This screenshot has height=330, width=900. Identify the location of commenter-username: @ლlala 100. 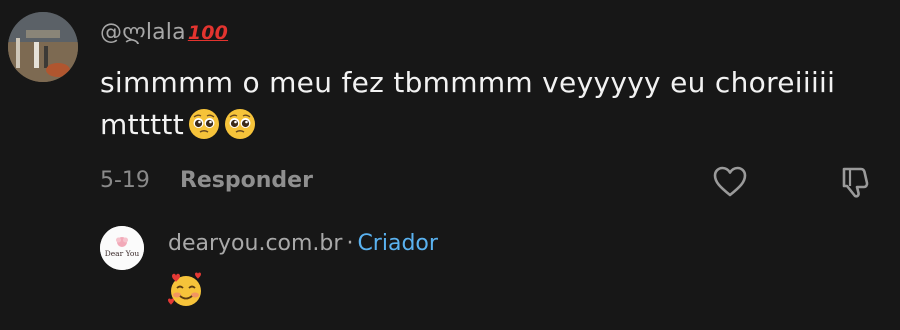
(164, 32).